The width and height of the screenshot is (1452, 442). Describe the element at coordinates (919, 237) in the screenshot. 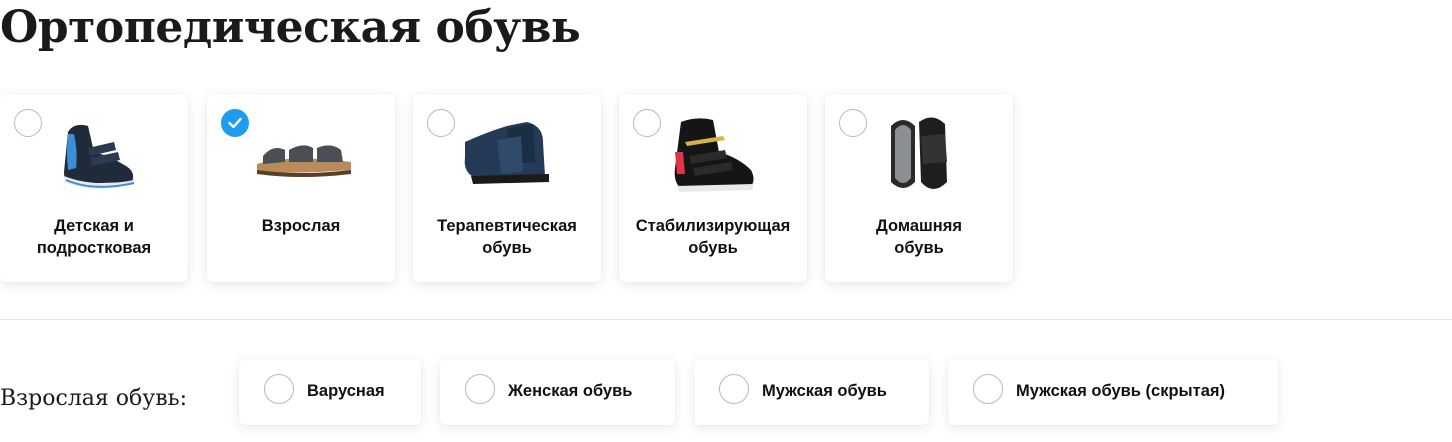

I see `category-label: Домашняя обувь` at that location.